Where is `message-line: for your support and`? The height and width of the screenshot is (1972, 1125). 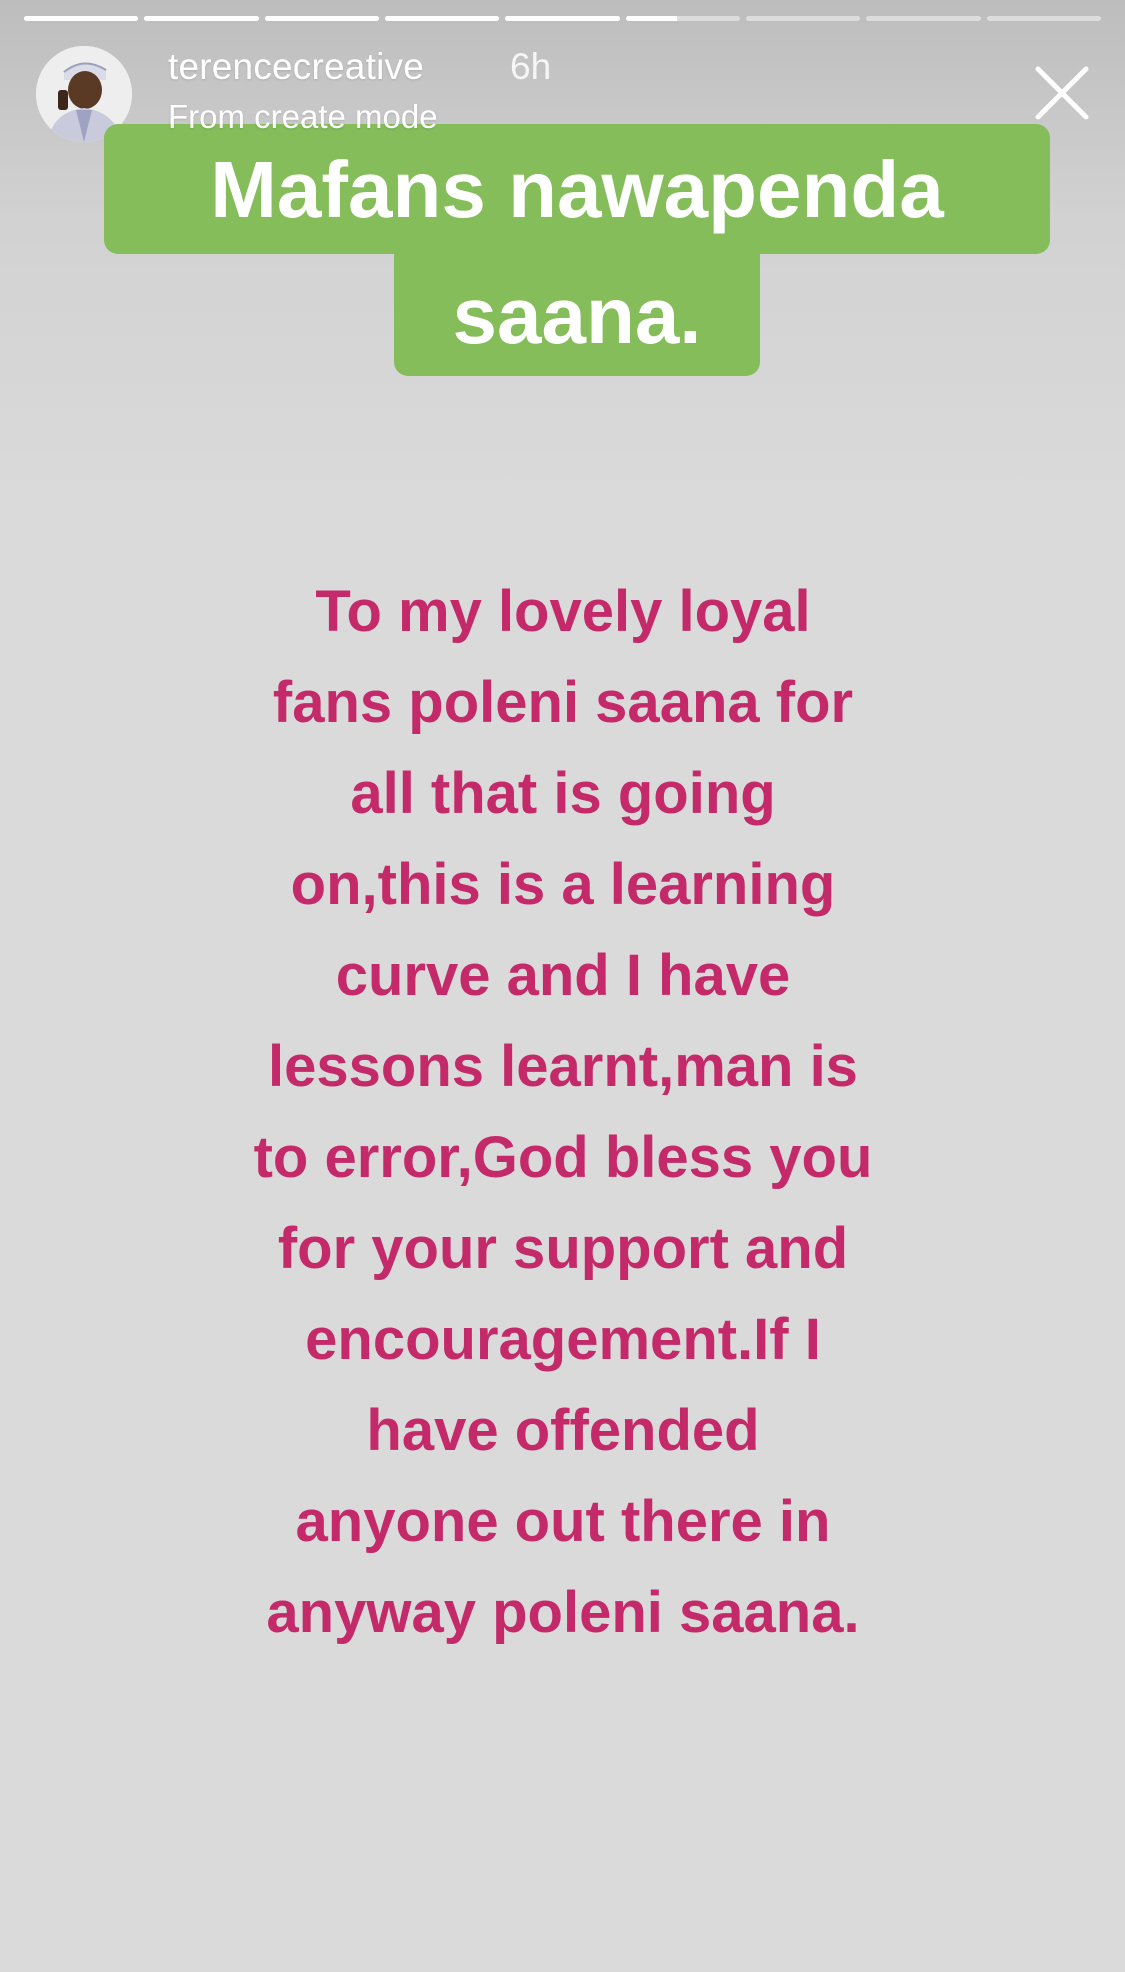 message-line: for your support and is located at coordinates (563, 1248).